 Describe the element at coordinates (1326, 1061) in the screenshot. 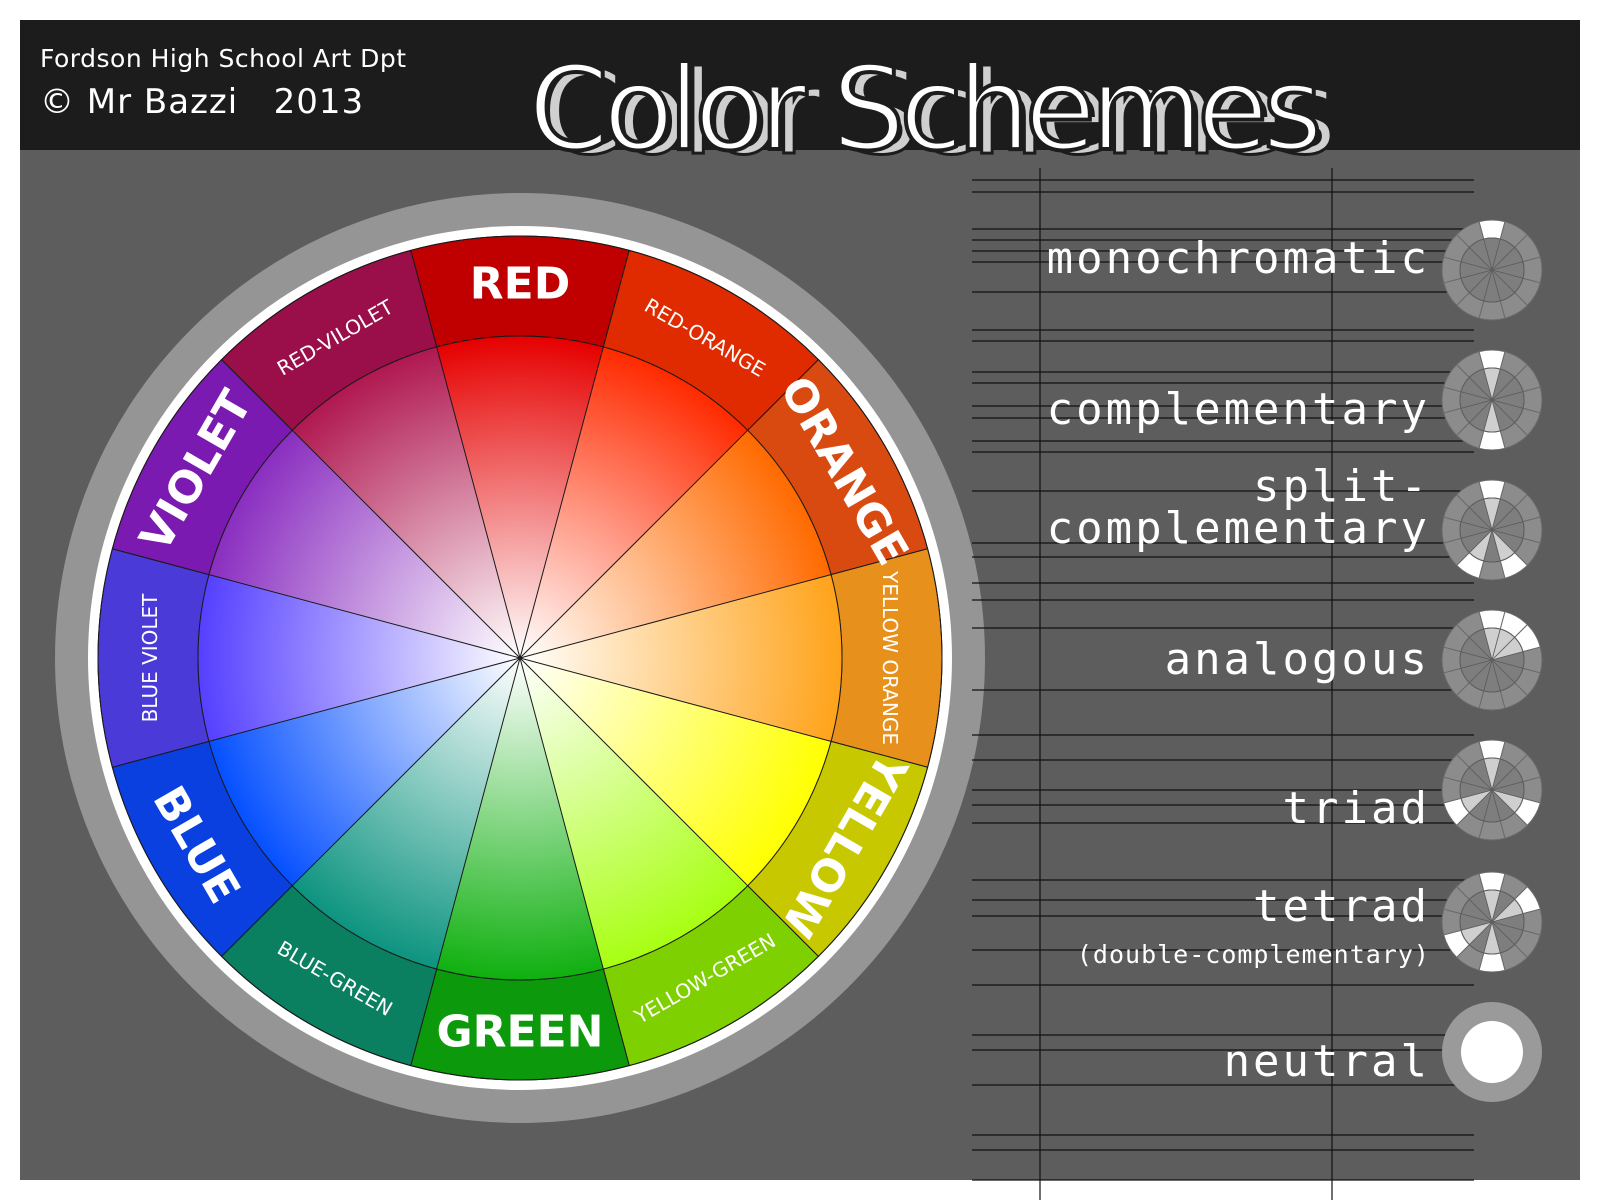

I see `scheme-label: neutral` at that location.